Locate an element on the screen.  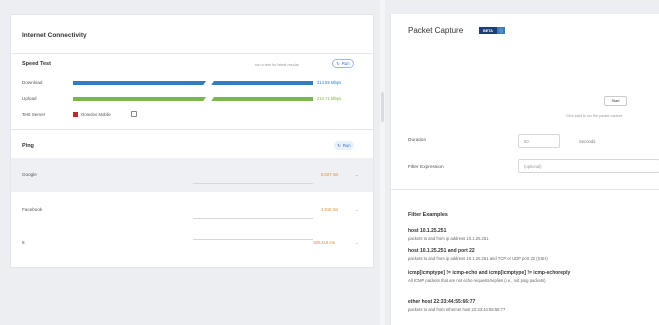
test-server-name: Ooredoo Mobile is located at coordinates (96, 114).